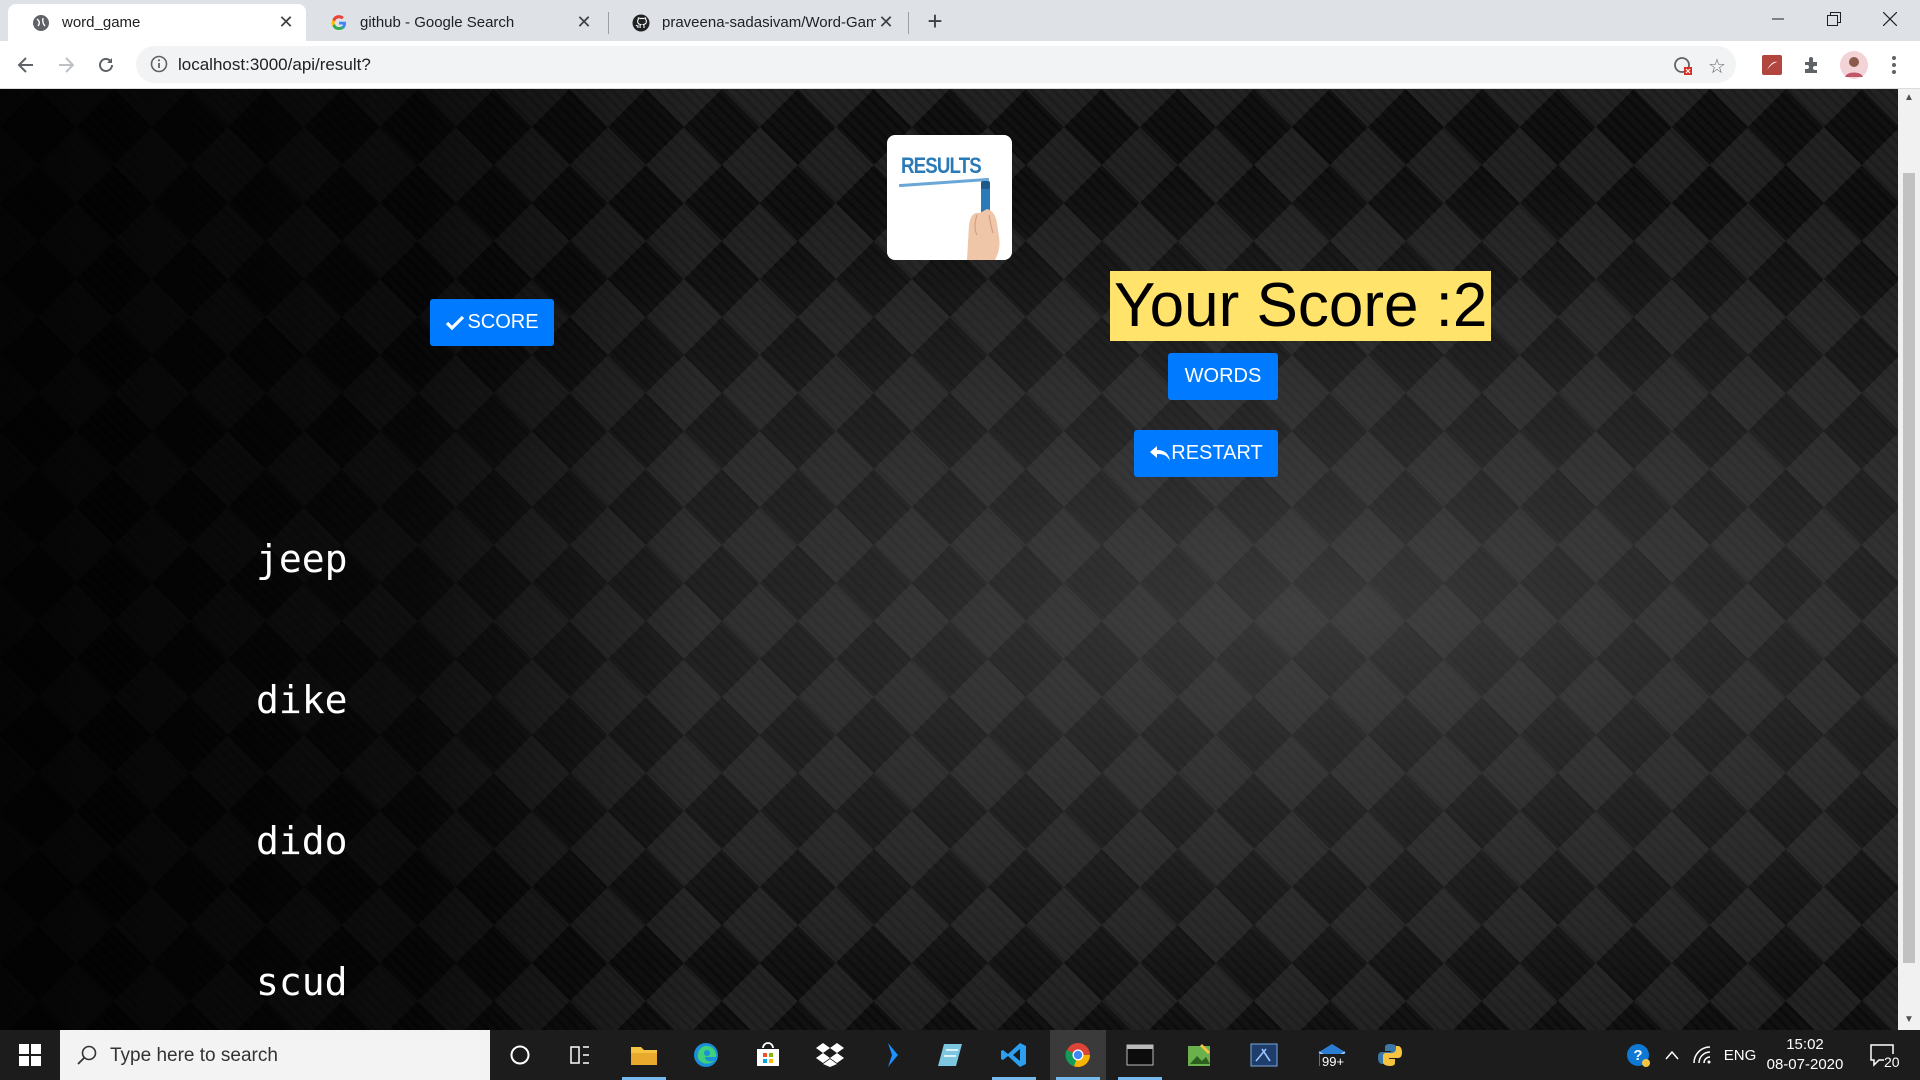 The image size is (1920, 1080). What do you see at coordinates (87, 1055) in the screenshot?
I see `search-icon` at bounding box center [87, 1055].